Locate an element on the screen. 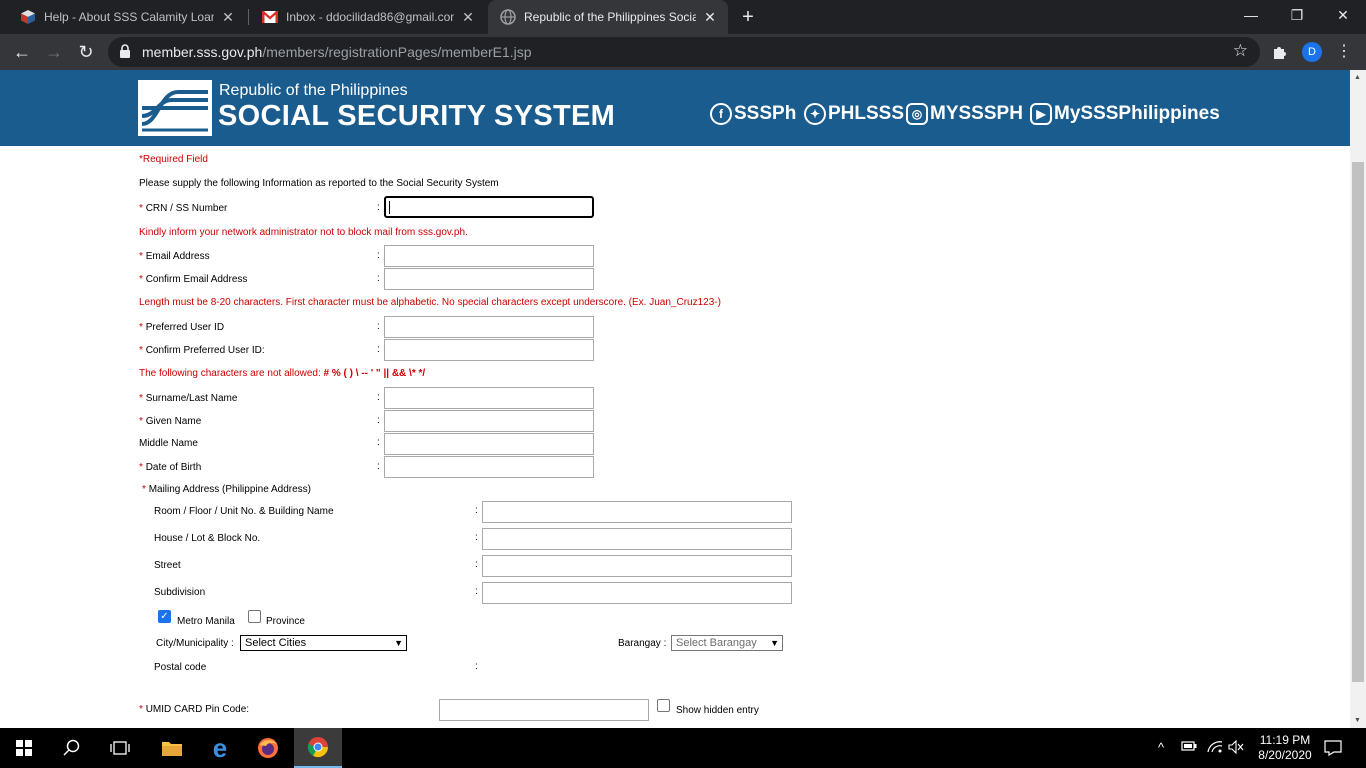 This screenshot has width=1366, height=768. extensions-puzzle-icon is located at coordinates (1280, 52).